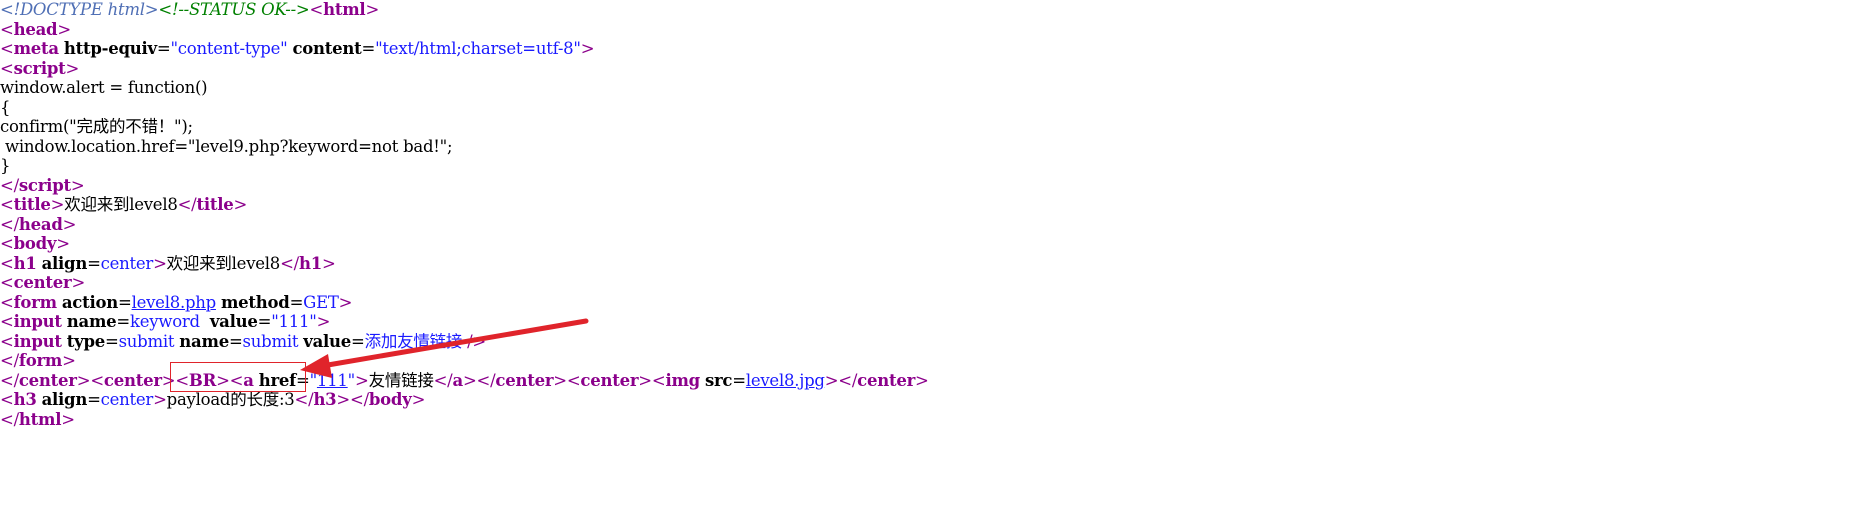 The height and width of the screenshot is (529, 1850). What do you see at coordinates (96, 126) in the screenshot?
I see `source-token: confirm("完成的不错！");` at bounding box center [96, 126].